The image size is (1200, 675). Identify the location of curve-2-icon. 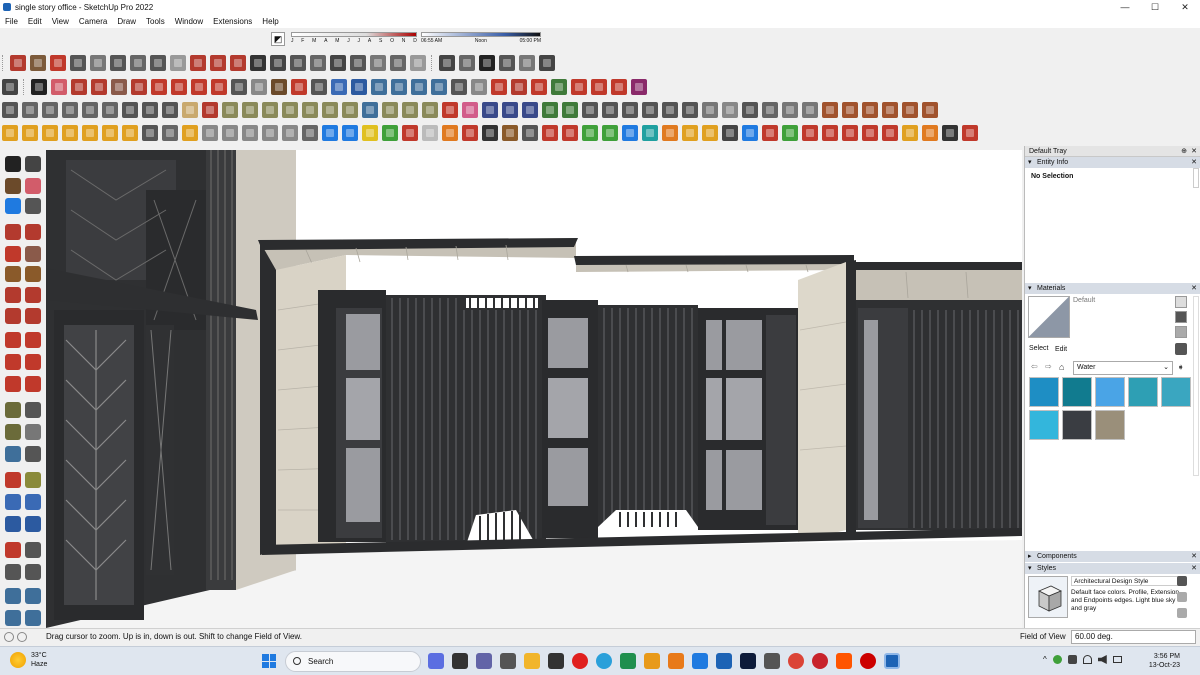
(250, 110).